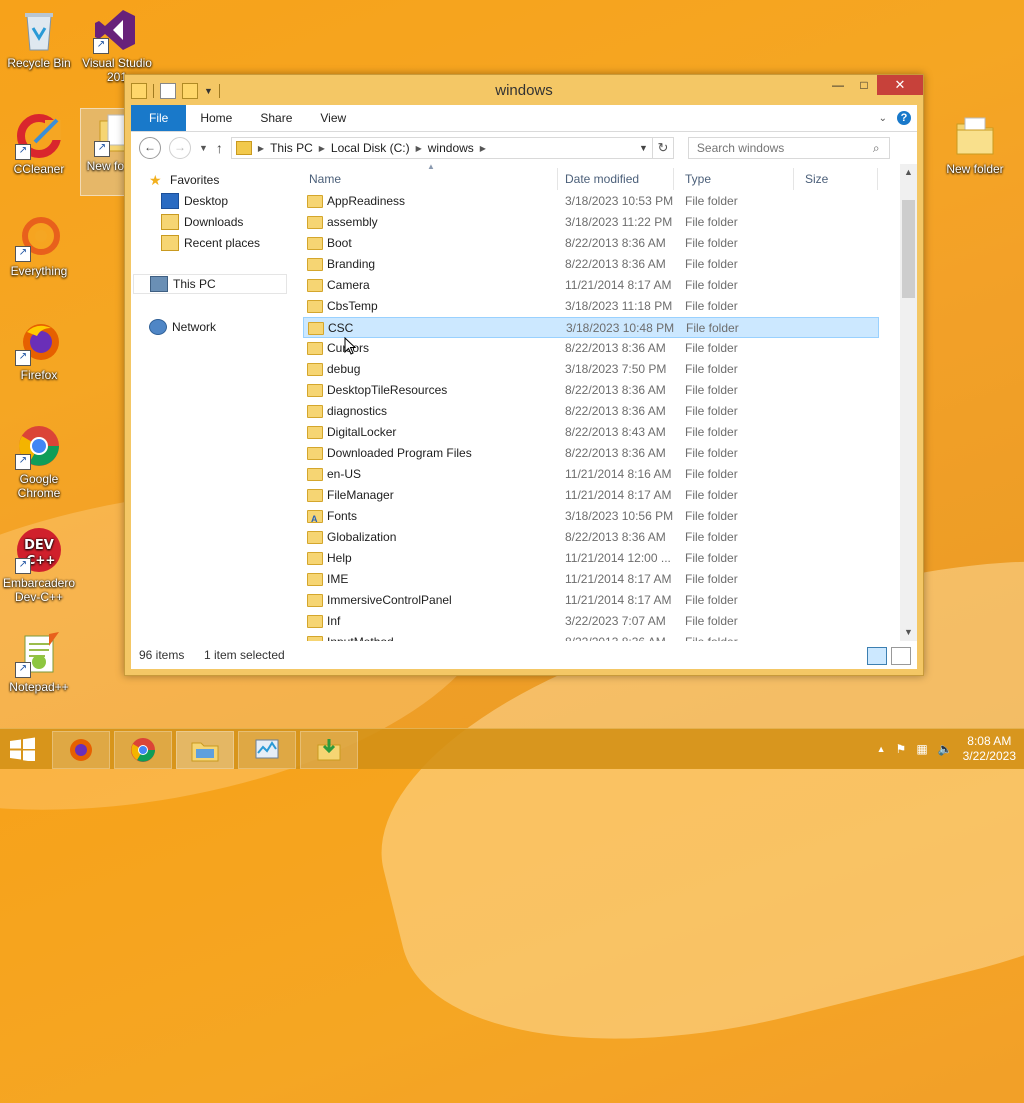  What do you see at coordinates (205, 750) in the screenshot?
I see `taskbar-file-explorer` at bounding box center [205, 750].